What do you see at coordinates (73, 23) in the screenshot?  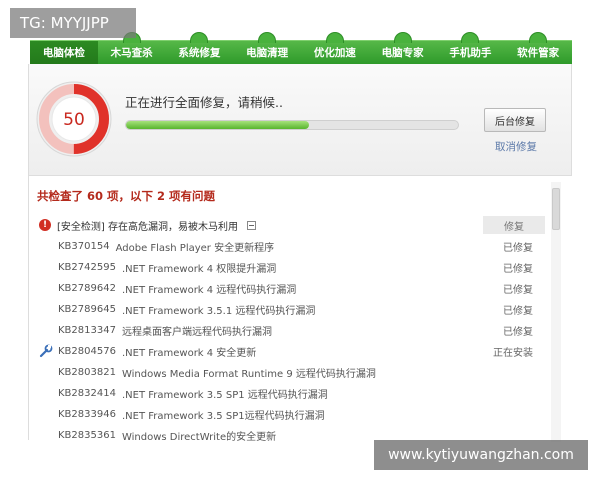 I see `watermark-top: TG: MYYJJPP` at bounding box center [73, 23].